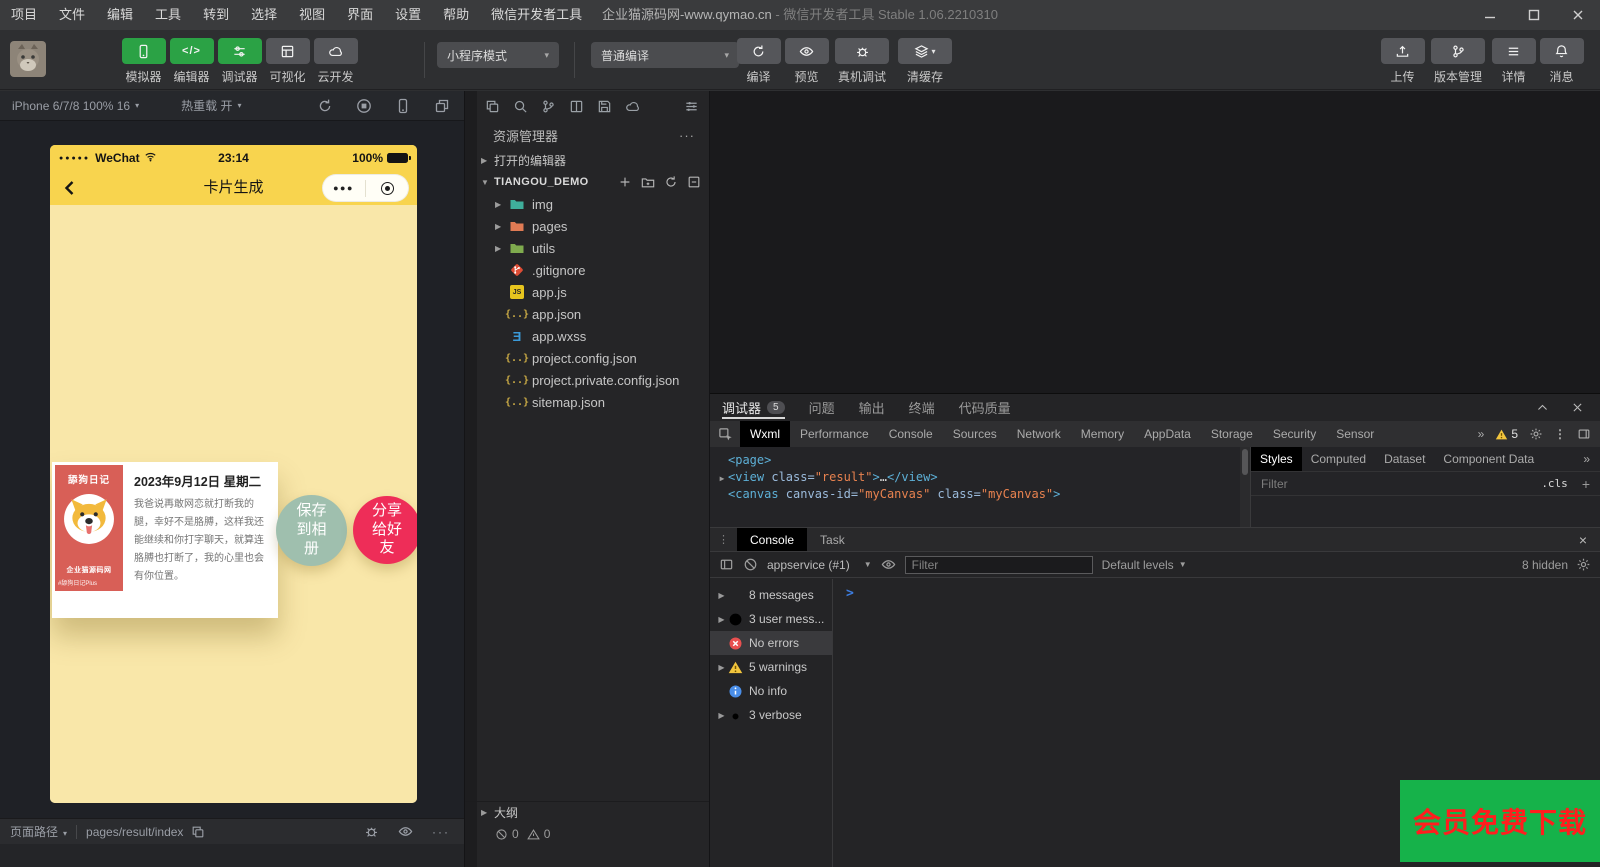 The width and height of the screenshot is (1600, 867). What do you see at coordinates (1554, 483) in the screenshot?
I see `toggle-class-button: .cls` at bounding box center [1554, 483].